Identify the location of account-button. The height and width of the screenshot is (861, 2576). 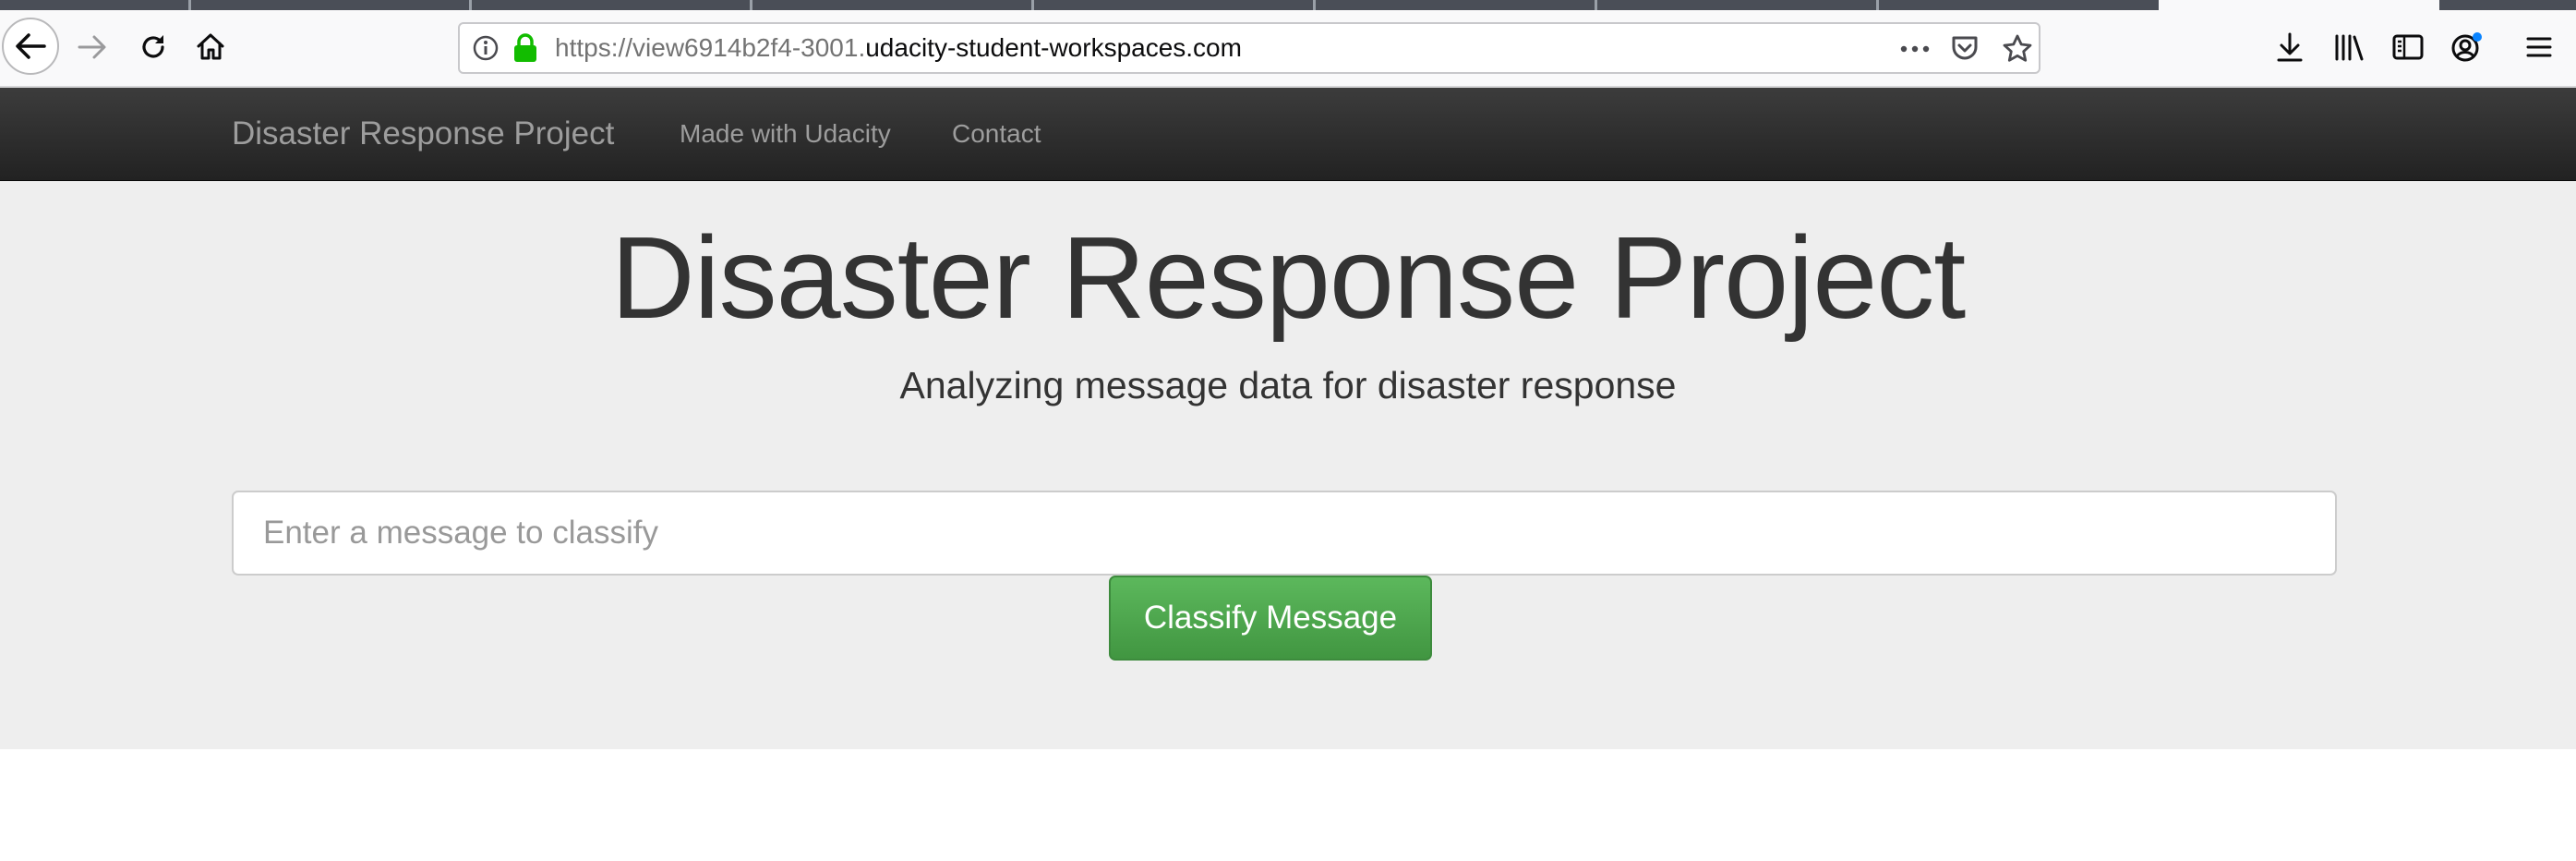
(2467, 47).